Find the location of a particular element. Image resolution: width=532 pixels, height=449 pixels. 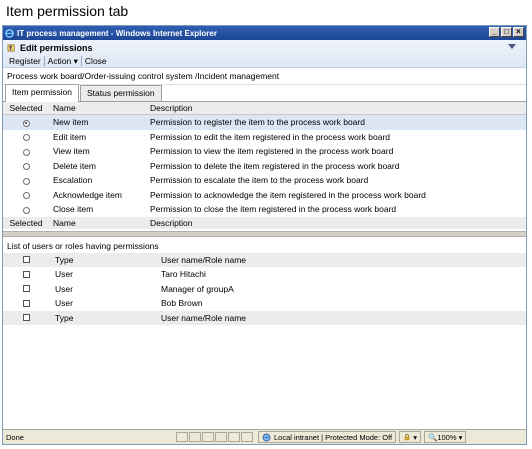

footer-selected: Selected is located at coordinates (26, 222).